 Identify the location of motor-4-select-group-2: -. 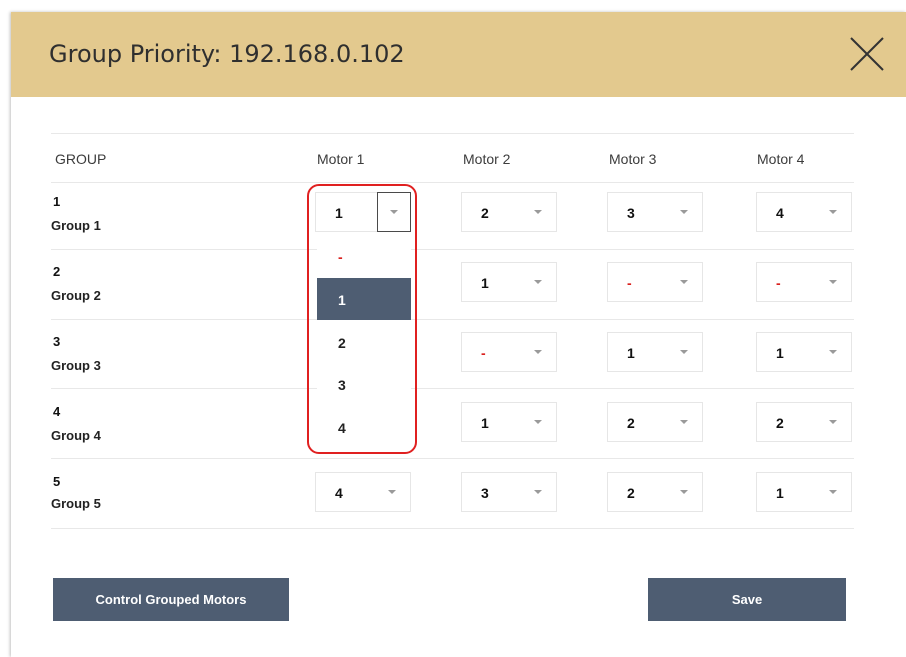
(804, 282).